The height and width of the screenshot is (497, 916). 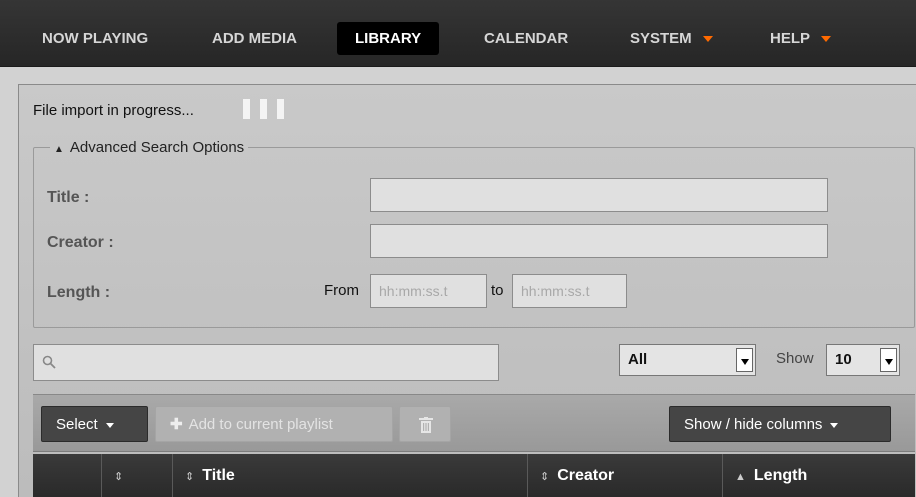 I want to click on title-label: Title :, so click(x=68, y=197).